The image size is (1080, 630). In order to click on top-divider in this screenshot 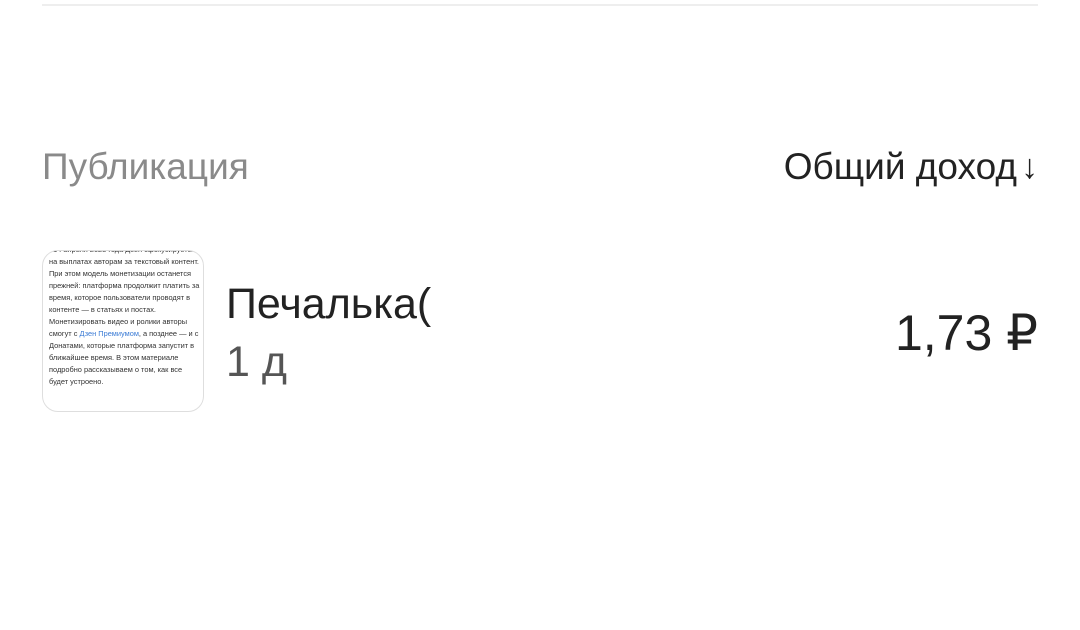, I will do `click(540, 5)`.